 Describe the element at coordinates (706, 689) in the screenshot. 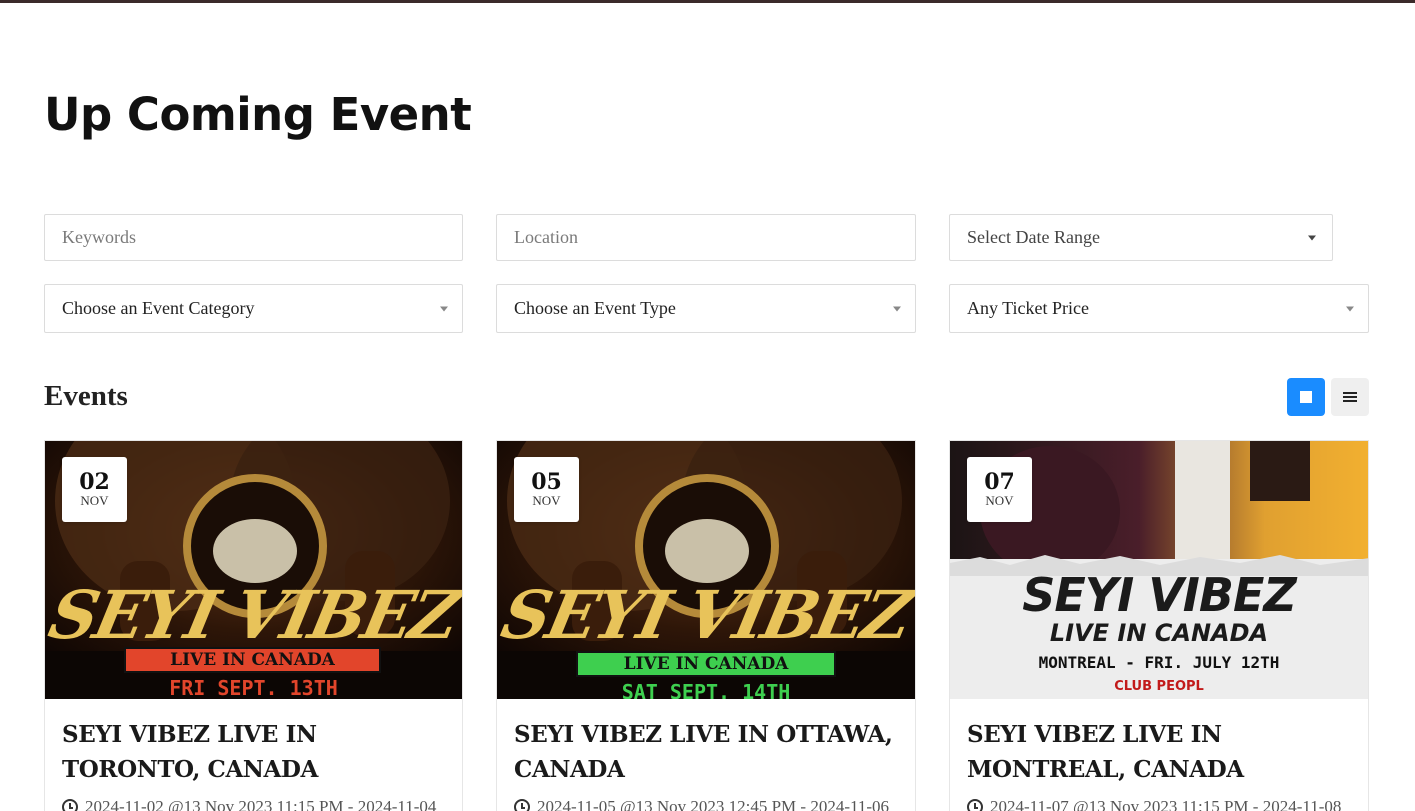

I see `poster-date: SAT SEPT. 14TH` at that location.